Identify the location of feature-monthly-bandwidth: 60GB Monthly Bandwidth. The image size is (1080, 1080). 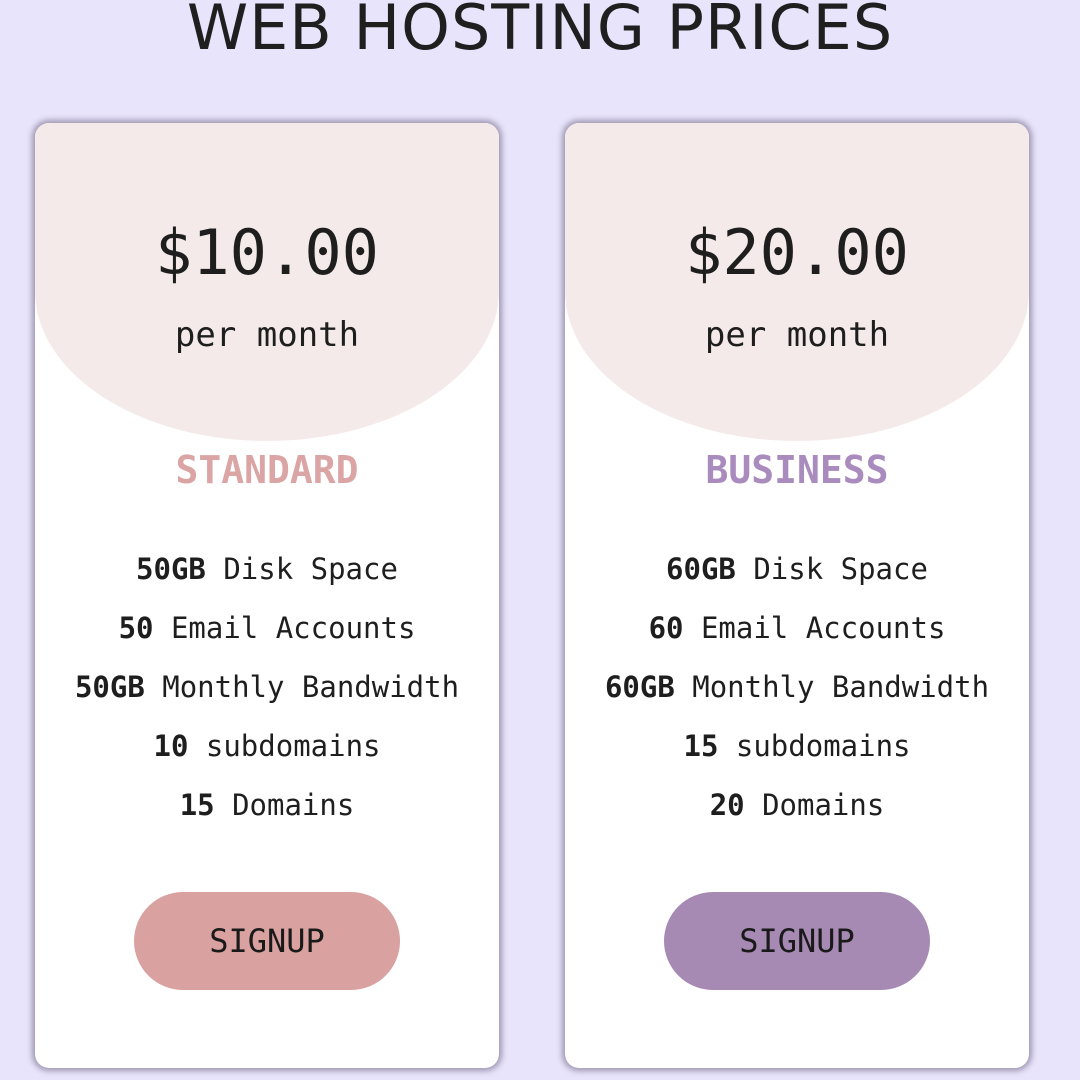
(797, 692).